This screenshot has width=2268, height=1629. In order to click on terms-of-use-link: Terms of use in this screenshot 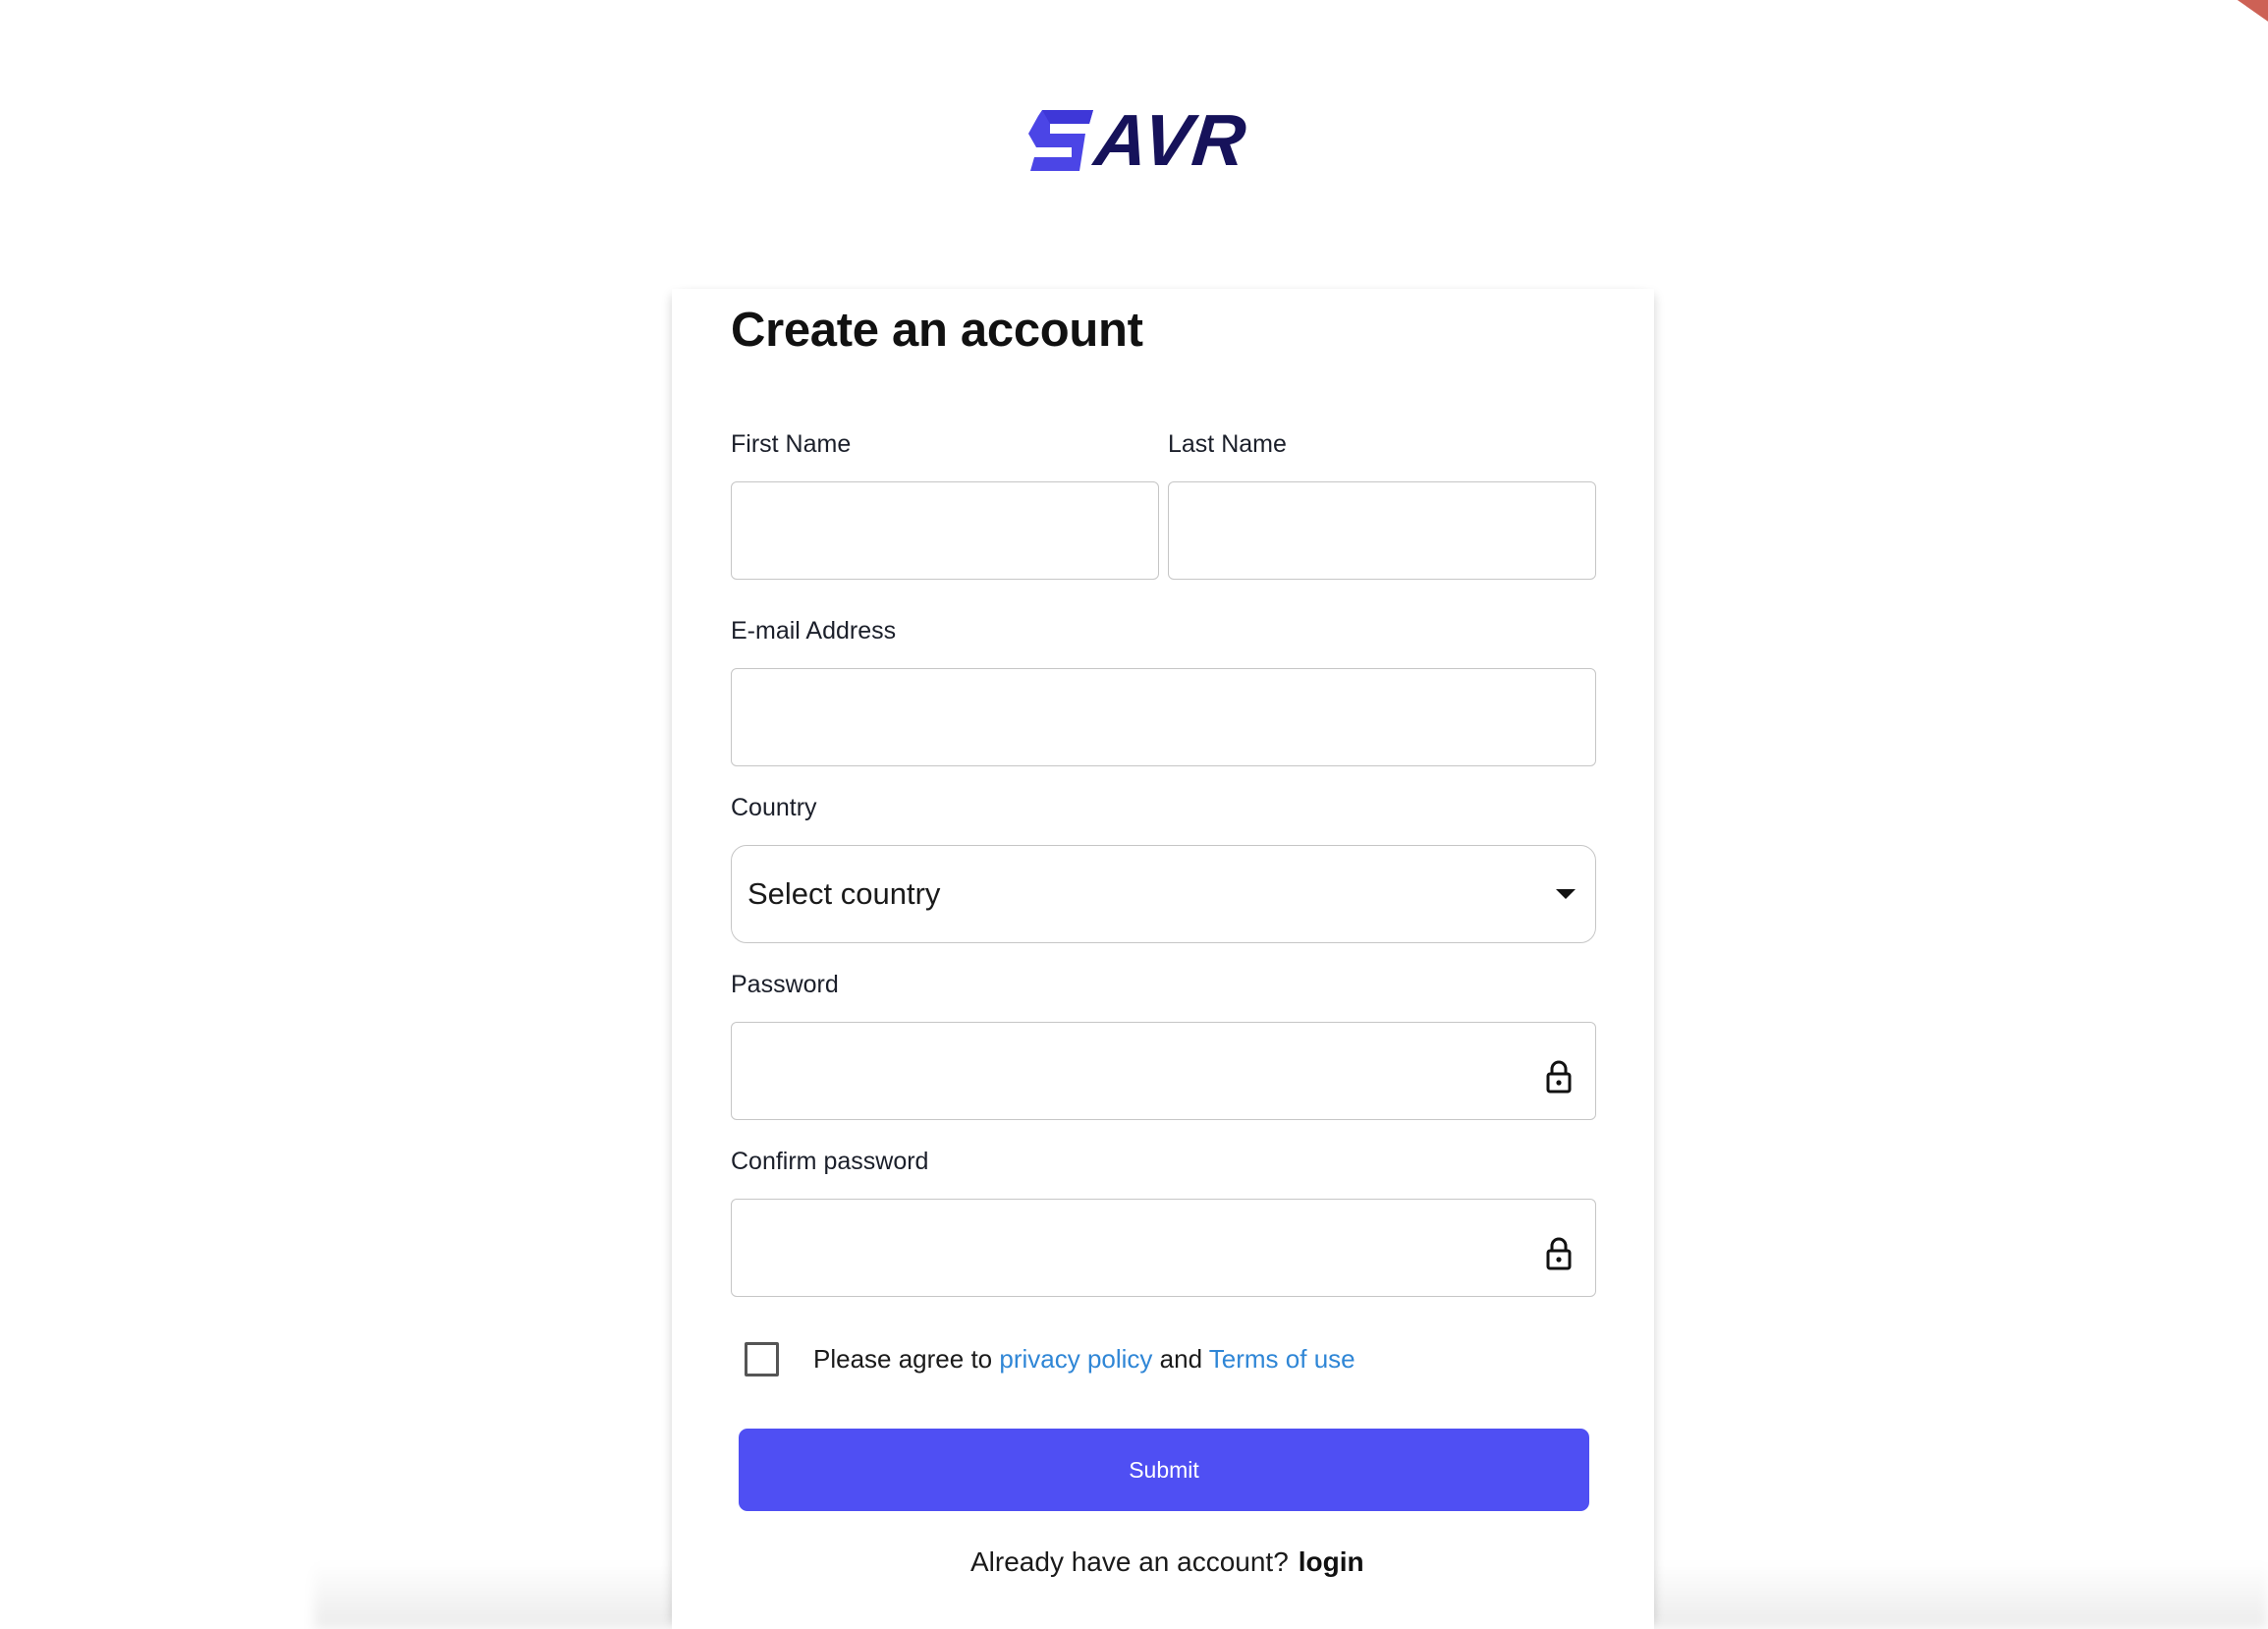, I will do `click(1282, 1359)`.